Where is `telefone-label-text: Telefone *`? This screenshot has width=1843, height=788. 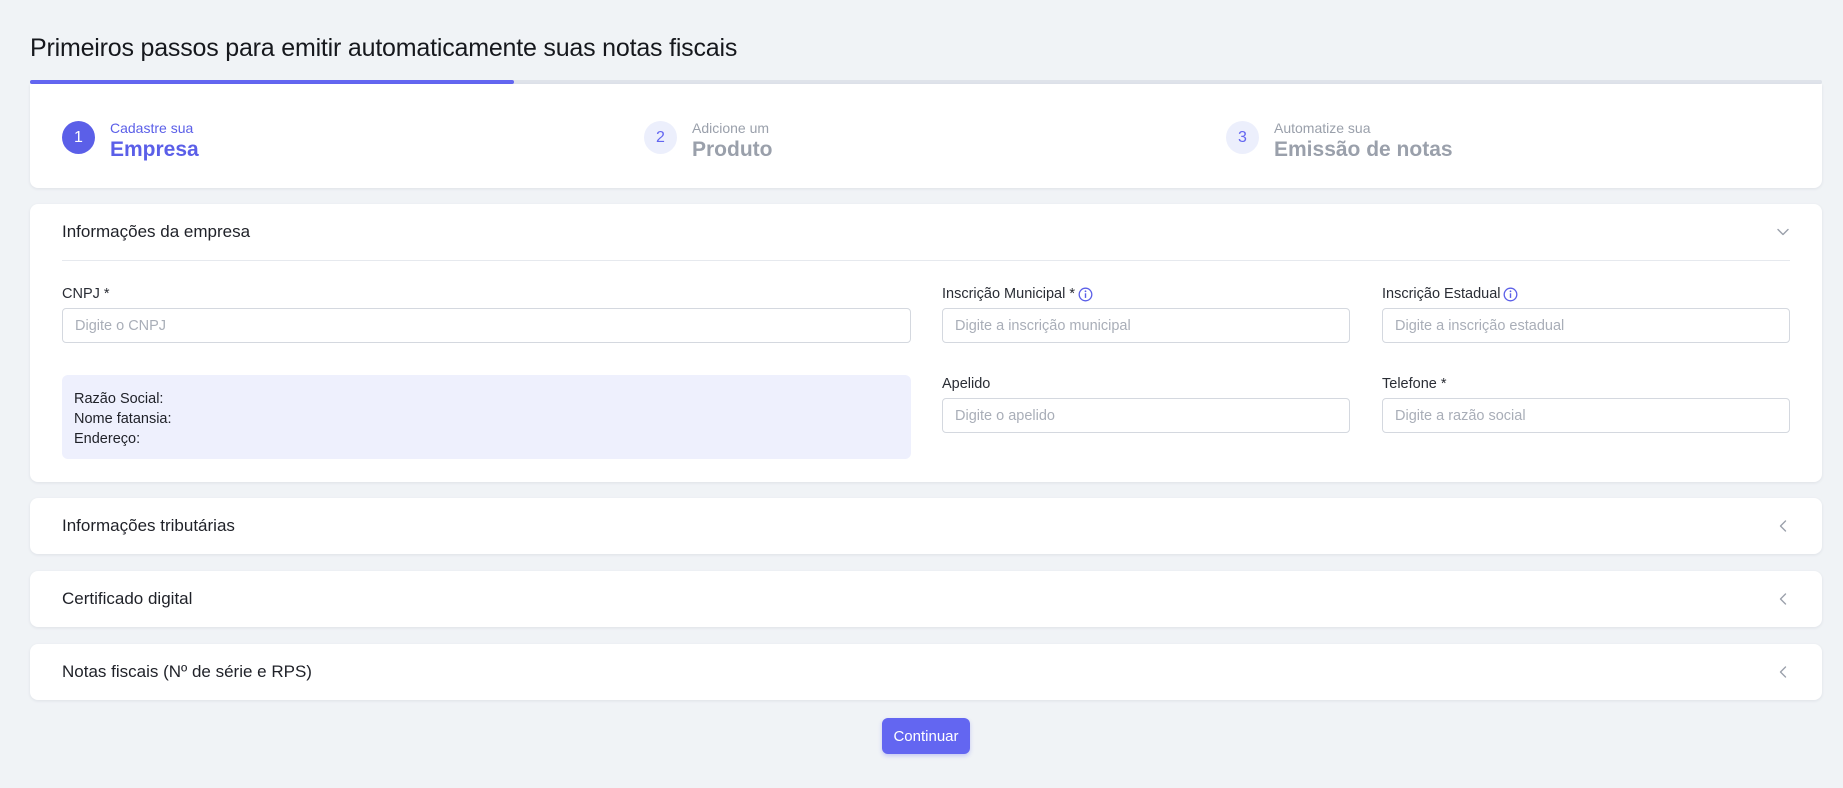
telefone-label-text: Telefone * is located at coordinates (1414, 384).